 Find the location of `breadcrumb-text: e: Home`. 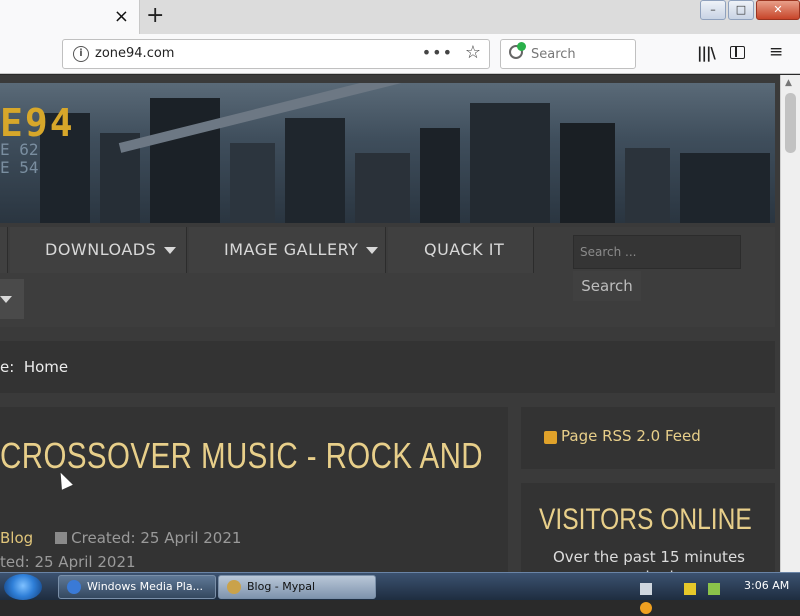

breadcrumb-text: e: Home is located at coordinates (34, 367).